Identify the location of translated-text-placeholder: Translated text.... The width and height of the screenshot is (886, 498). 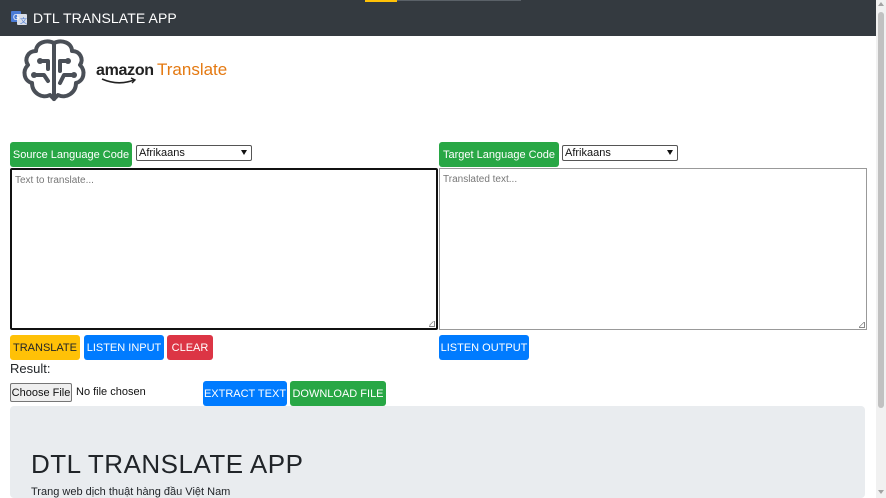
(480, 179).